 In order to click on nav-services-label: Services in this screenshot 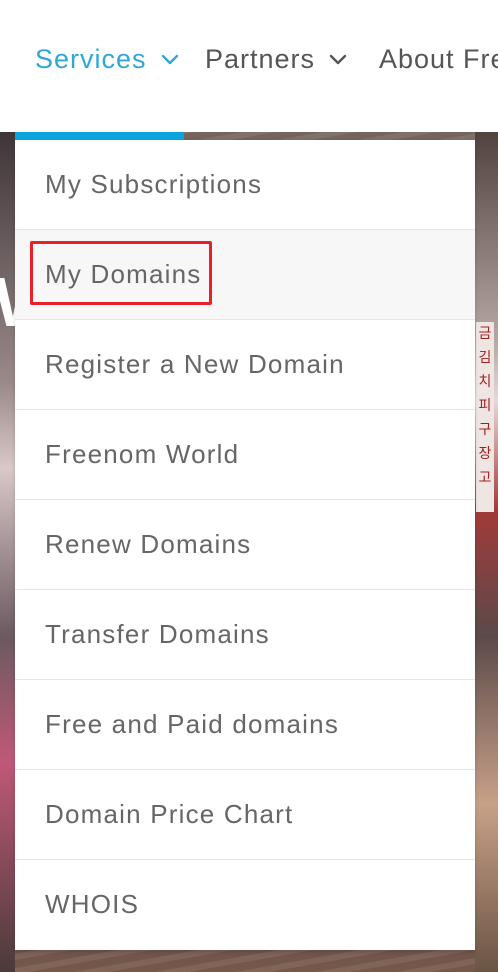, I will do `click(91, 59)`.